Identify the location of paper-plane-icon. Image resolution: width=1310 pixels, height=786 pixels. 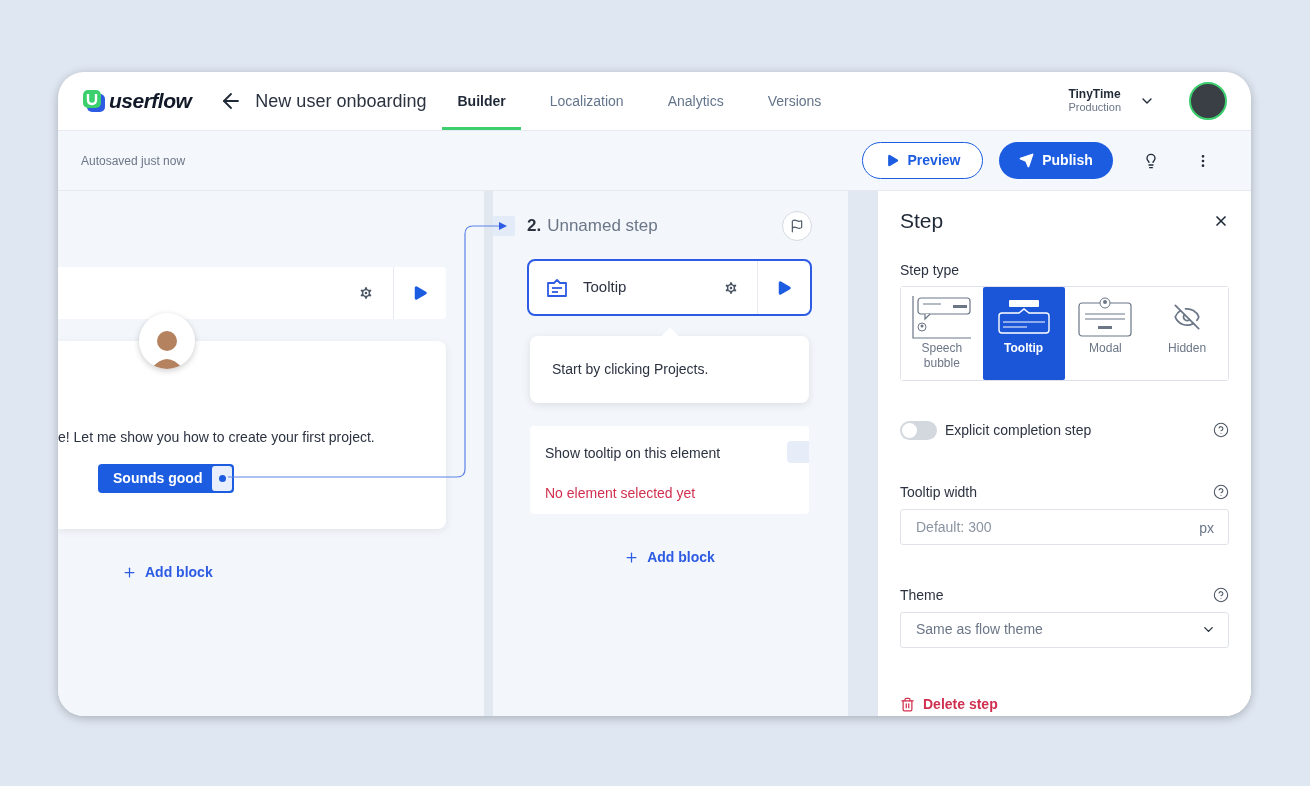
(1027, 160).